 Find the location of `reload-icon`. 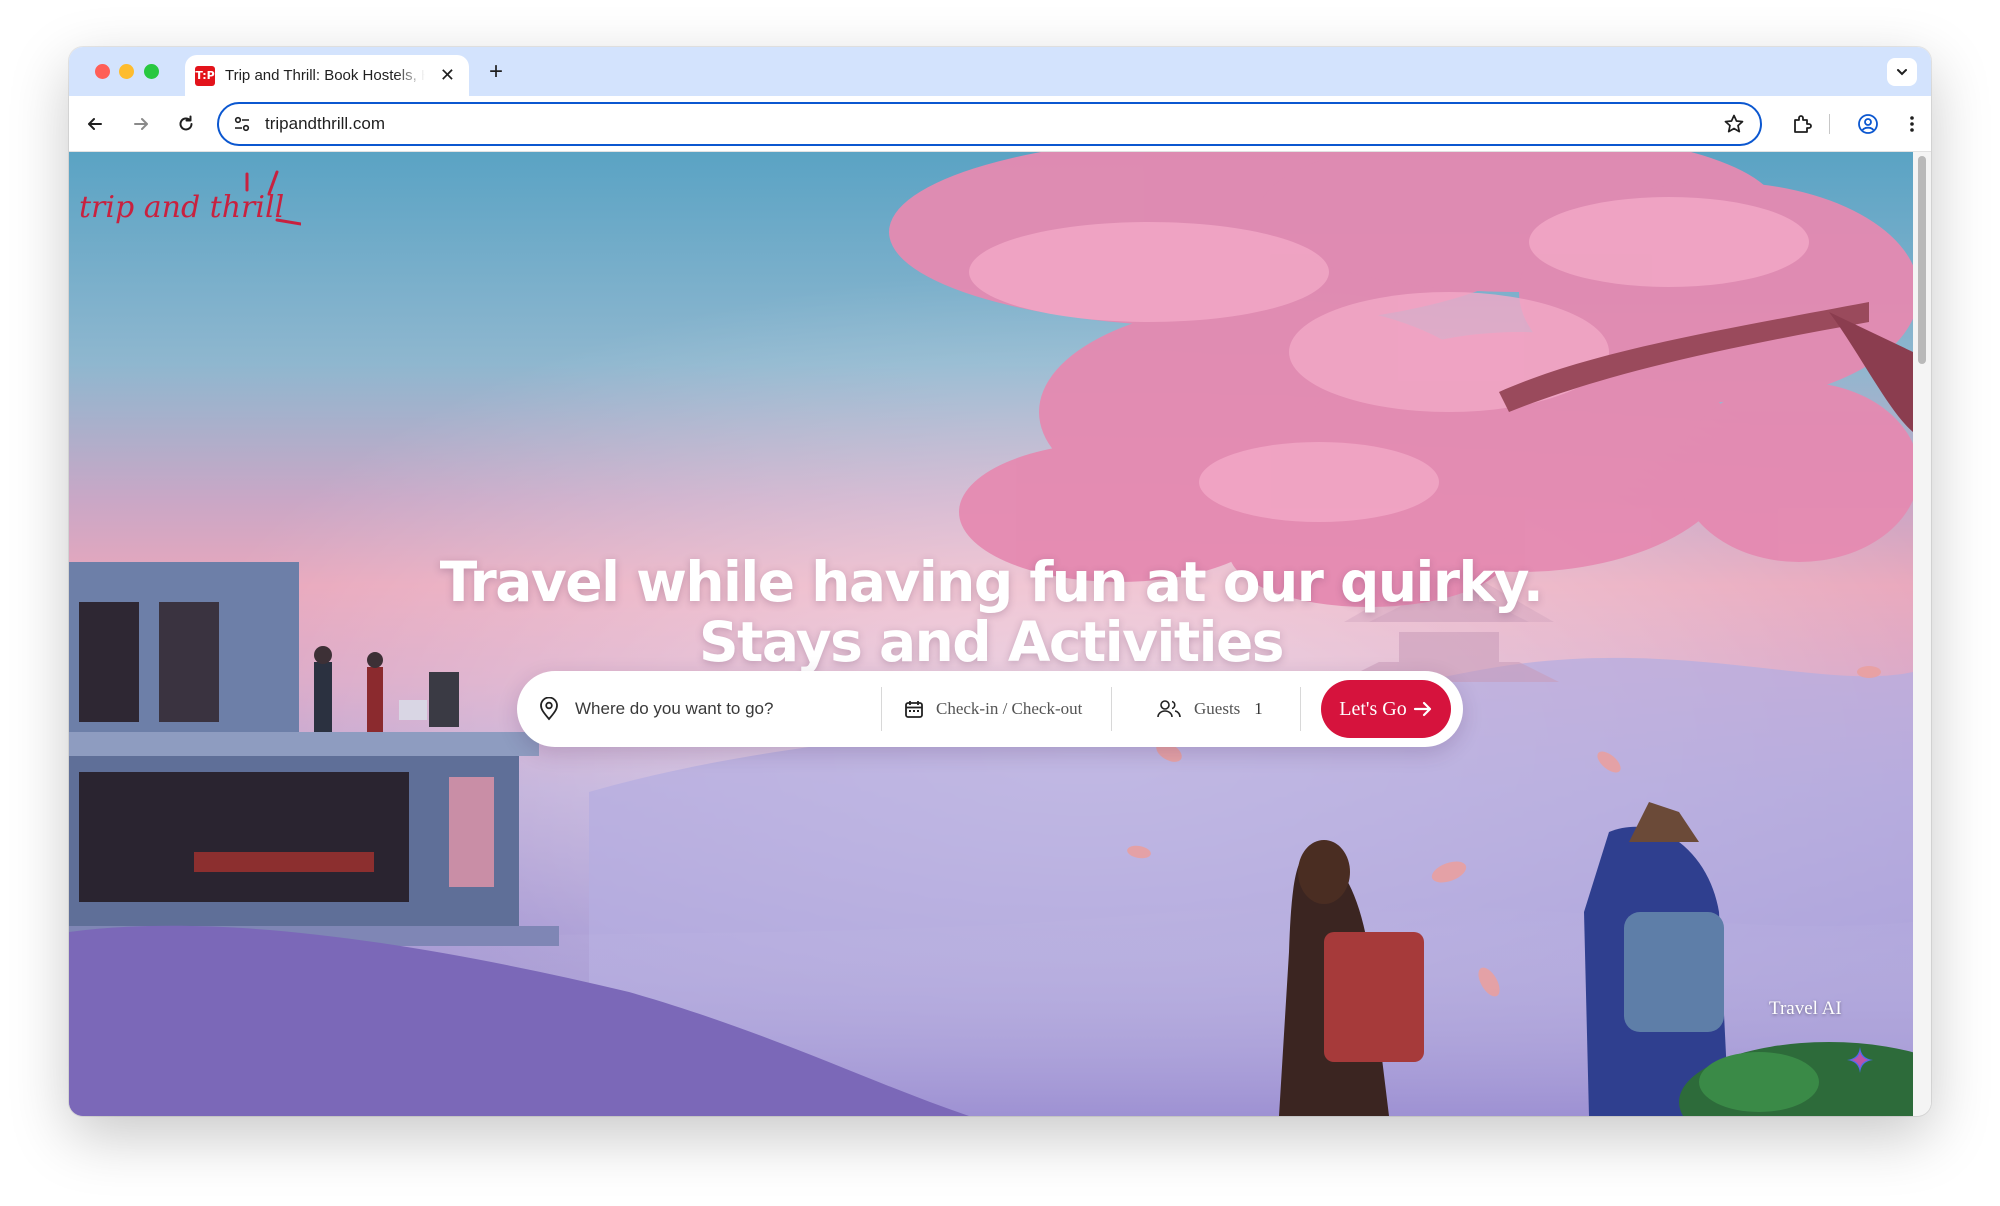

reload-icon is located at coordinates (186, 123).